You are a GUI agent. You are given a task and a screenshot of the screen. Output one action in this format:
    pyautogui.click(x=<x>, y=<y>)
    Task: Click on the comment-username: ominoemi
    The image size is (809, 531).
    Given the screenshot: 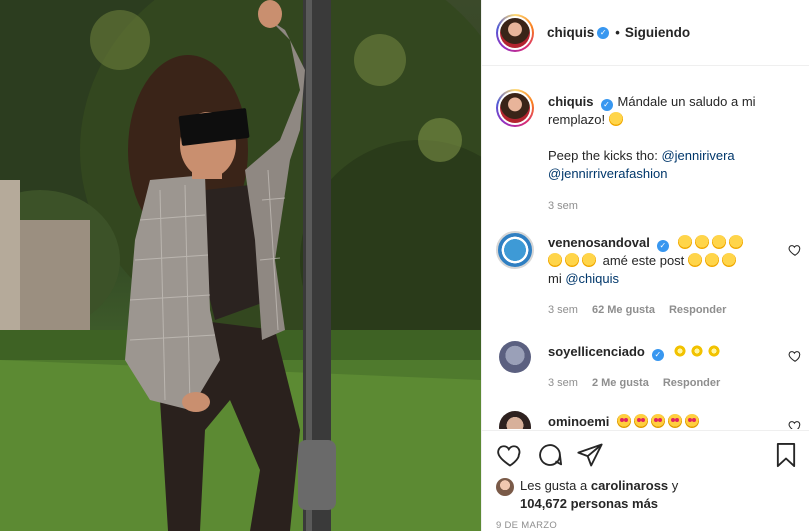 What is the action you would take?
    pyautogui.click(x=578, y=421)
    